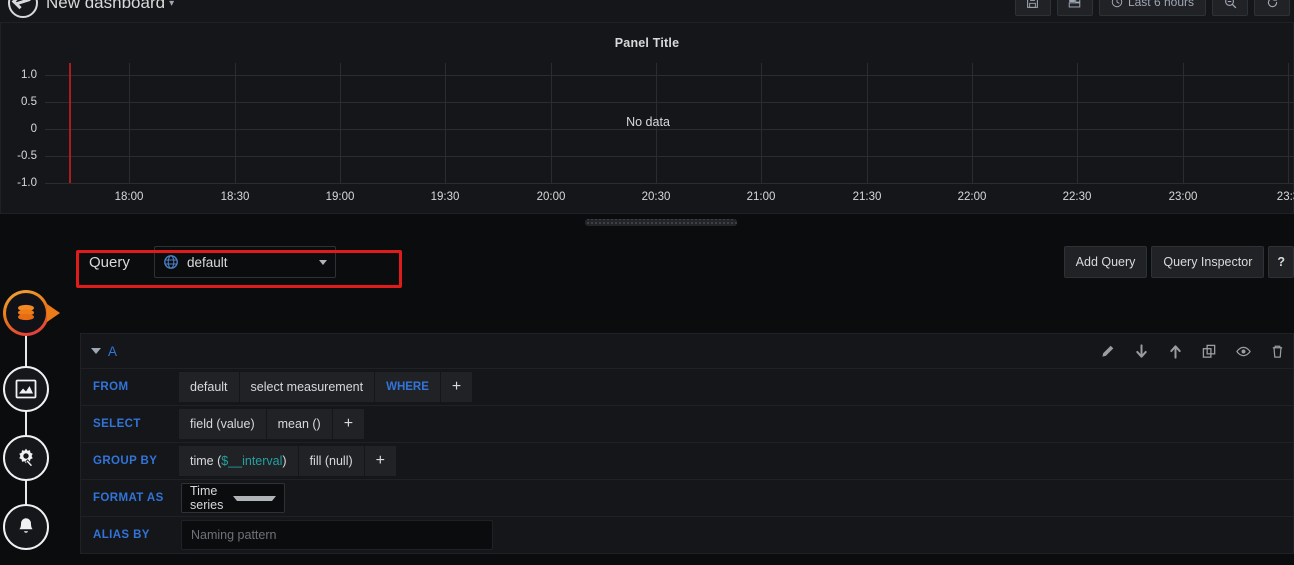 The width and height of the screenshot is (1294, 565). Describe the element at coordinates (687, 351) in the screenshot. I see `query-row-header: A` at that location.